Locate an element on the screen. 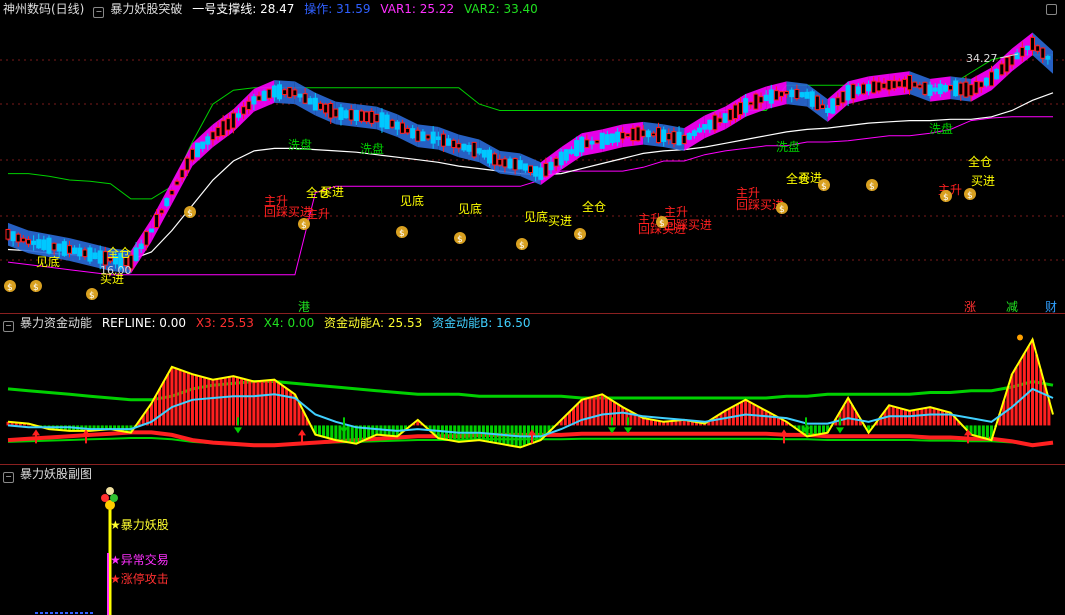 This screenshot has height=615, width=1065. annotation-label: 全仓 is located at coordinates (119, 252).